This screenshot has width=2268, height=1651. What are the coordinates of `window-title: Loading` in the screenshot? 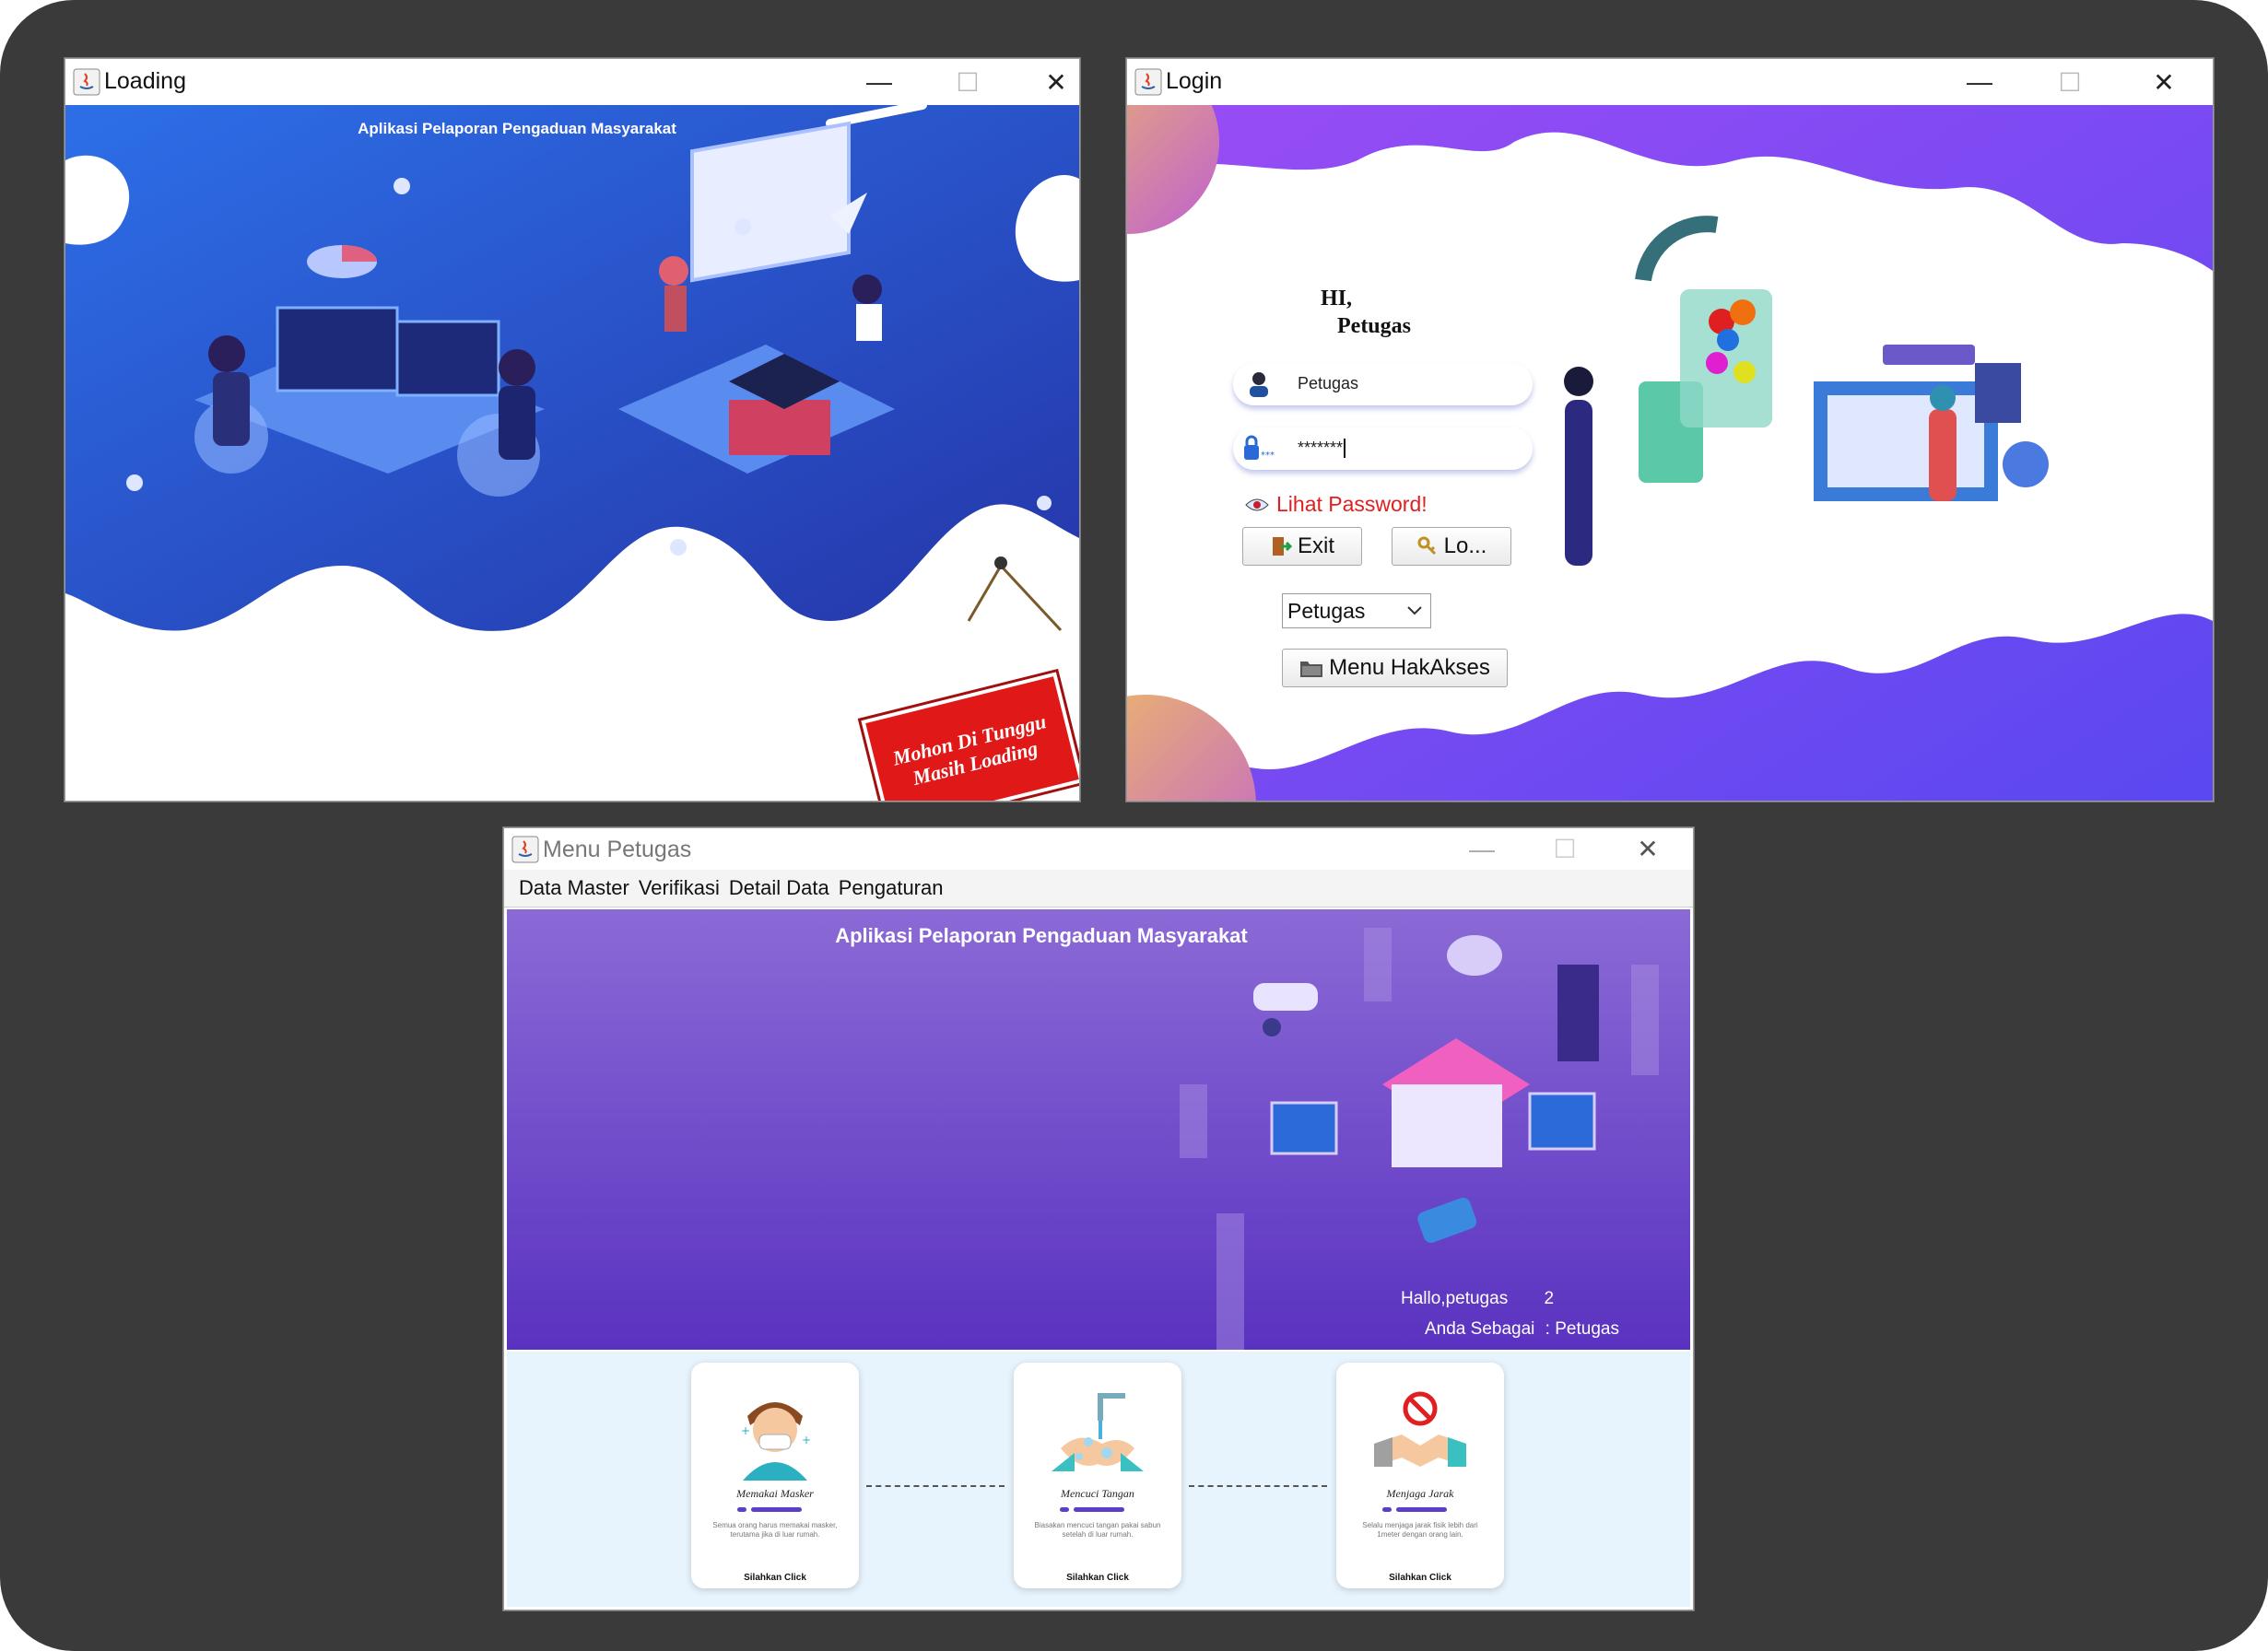 It's located at (145, 81).